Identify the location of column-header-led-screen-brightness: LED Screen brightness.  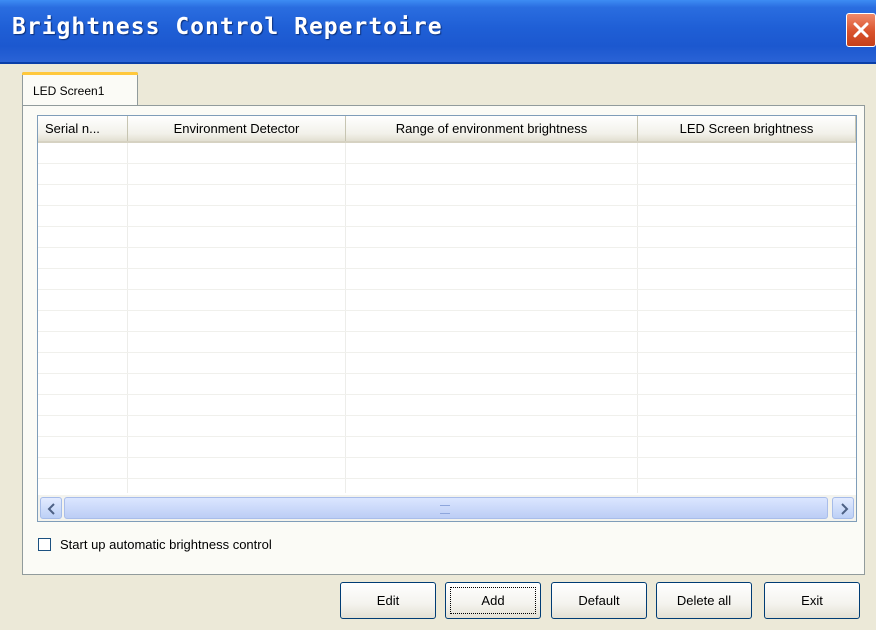
(747, 128).